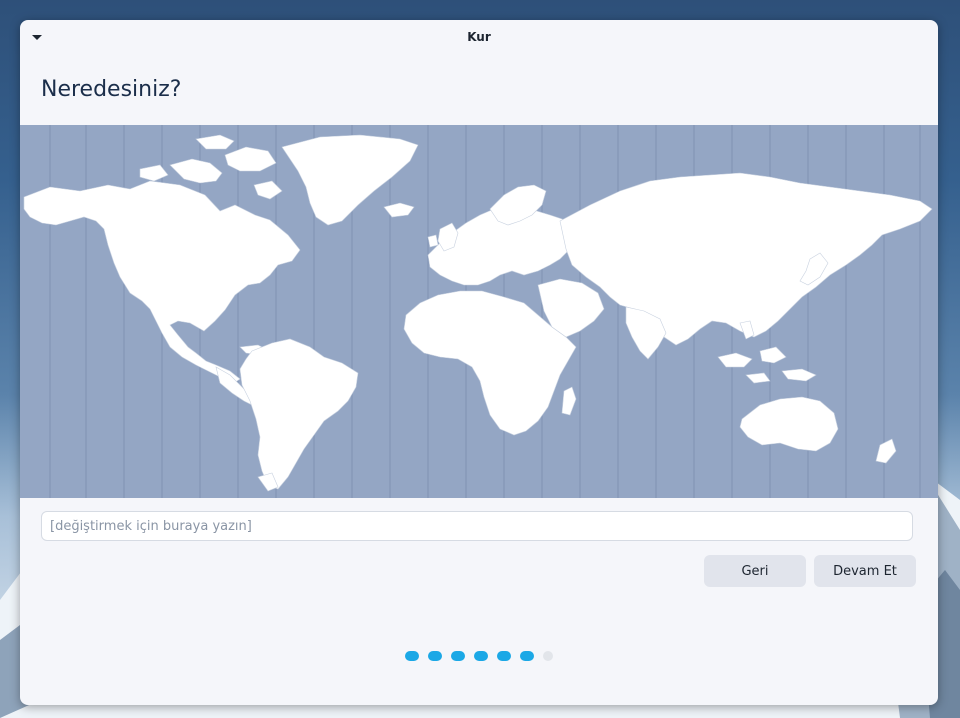 Image resolution: width=960 pixels, height=718 pixels. Describe the element at coordinates (477, 526) in the screenshot. I see `timezone-search-input` at that location.